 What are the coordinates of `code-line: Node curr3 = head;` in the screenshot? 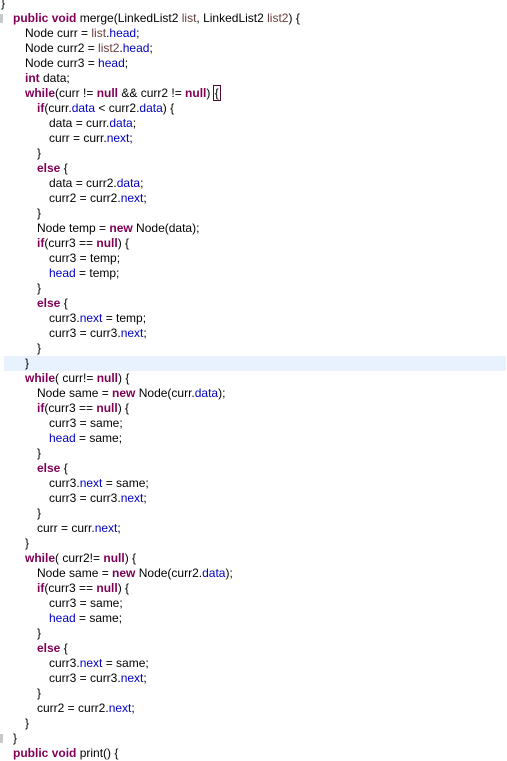 It's located at (253, 63).